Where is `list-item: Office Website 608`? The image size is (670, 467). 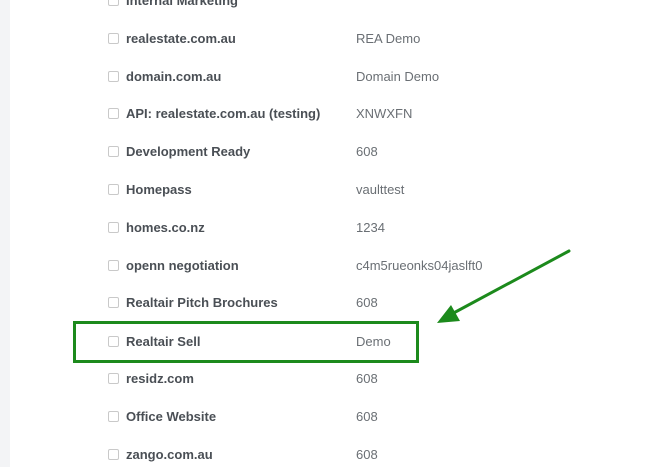 list-item: Office Website 608 is located at coordinates (335, 418).